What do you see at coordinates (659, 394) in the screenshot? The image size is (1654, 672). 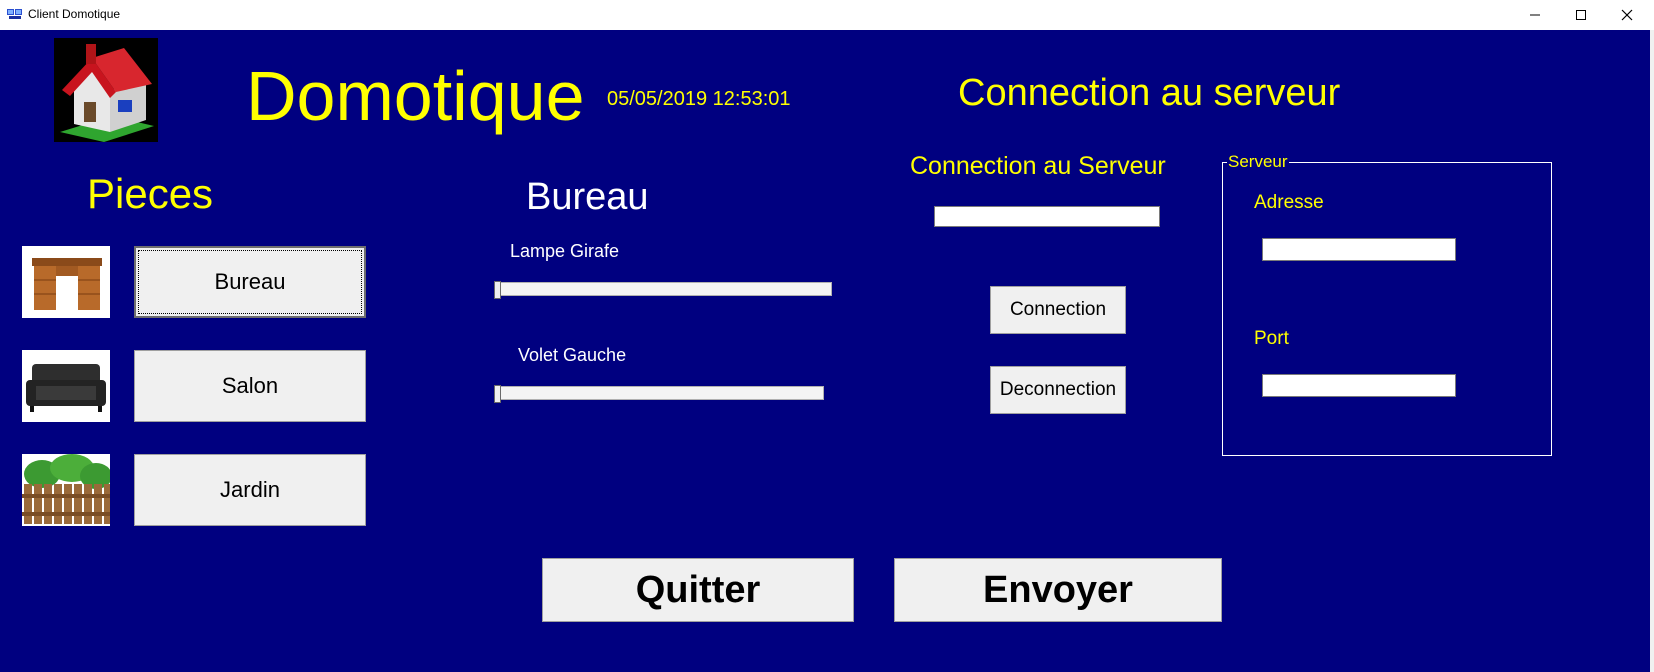 I see `slider-volet-gauche` at bounding box center [659, 394].